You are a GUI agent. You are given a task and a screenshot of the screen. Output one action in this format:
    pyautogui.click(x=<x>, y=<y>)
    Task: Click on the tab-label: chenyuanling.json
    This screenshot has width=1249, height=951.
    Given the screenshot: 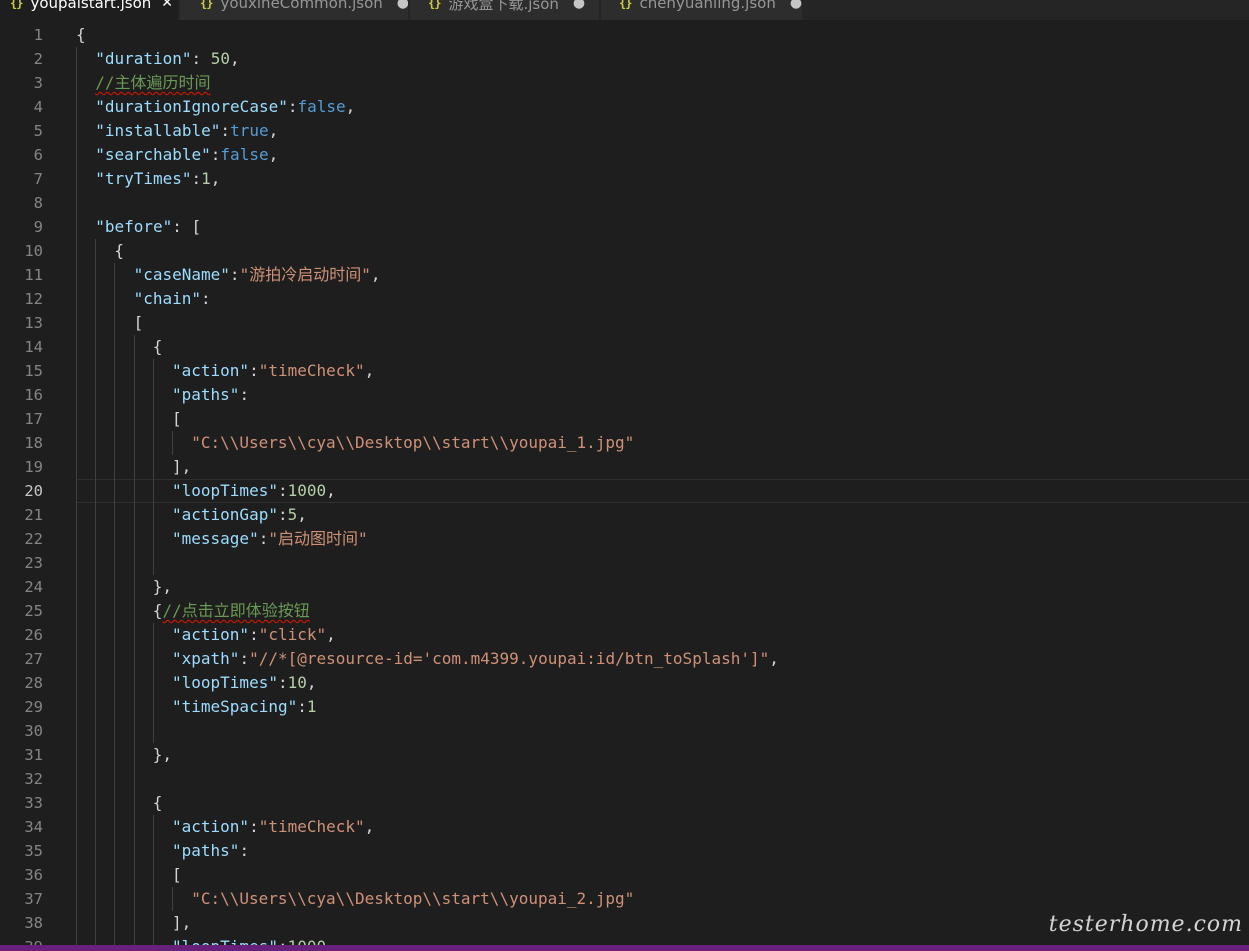 What is the action you would take?
    pyautogui.click(x=707, y=6)
    